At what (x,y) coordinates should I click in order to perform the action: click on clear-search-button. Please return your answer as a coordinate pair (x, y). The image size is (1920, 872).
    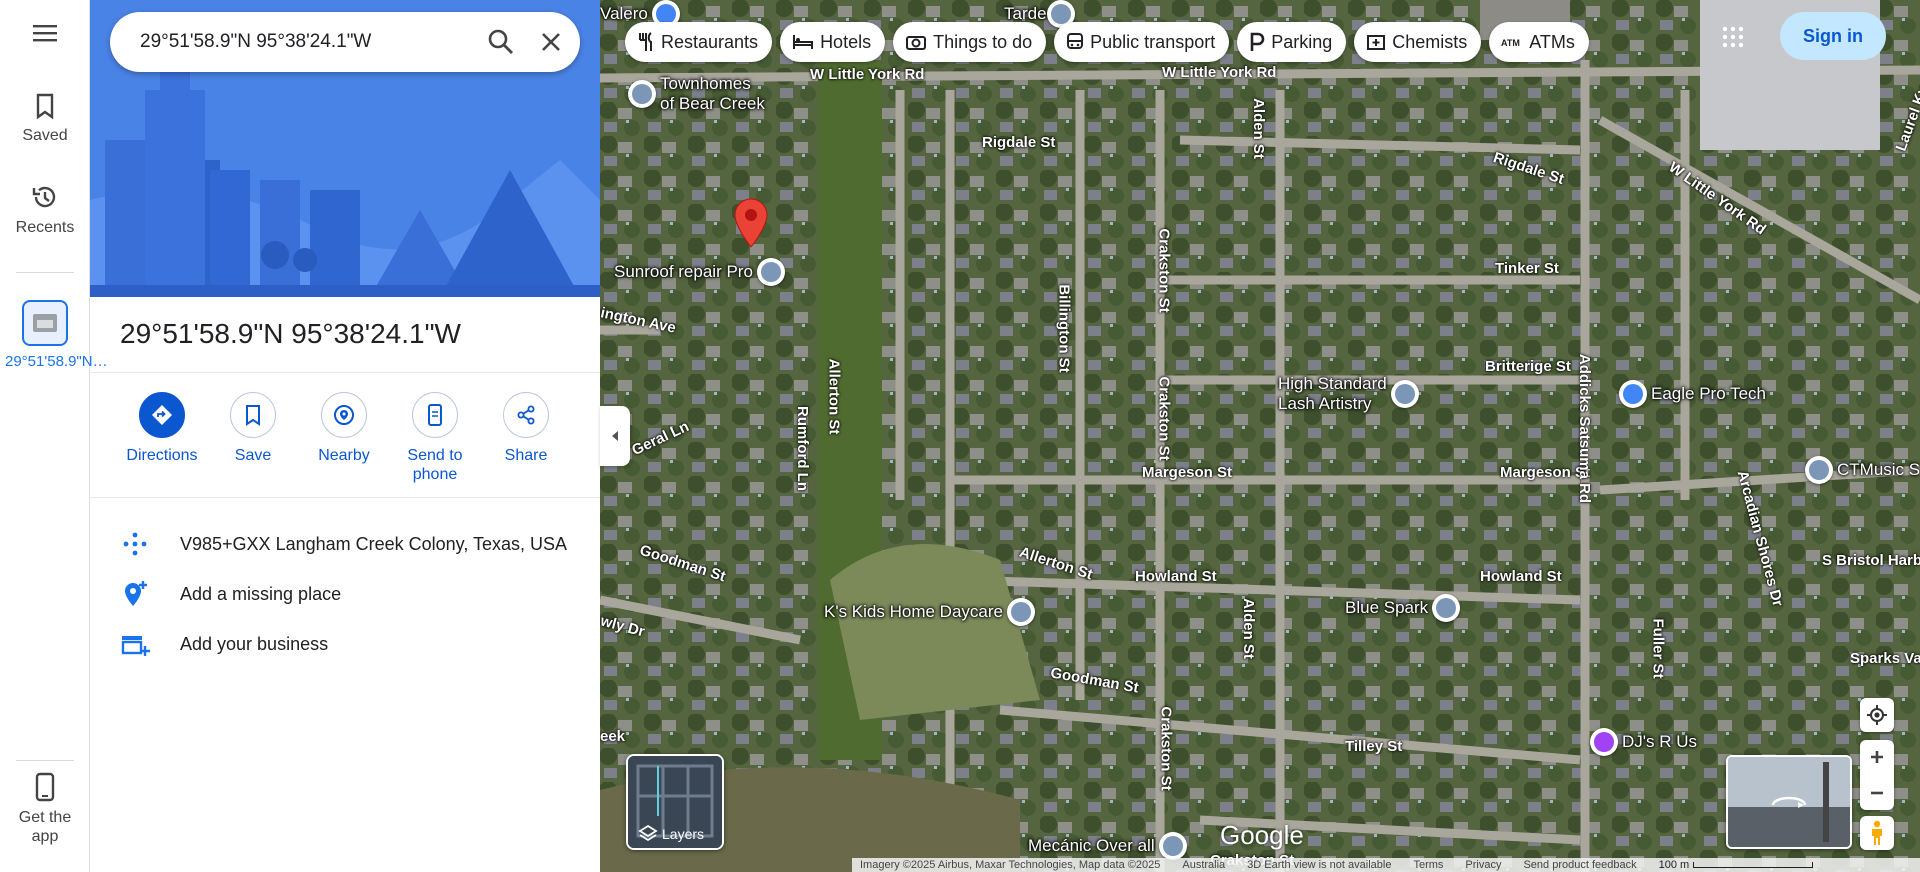
    Looking at the image, I should click on (551, 42).